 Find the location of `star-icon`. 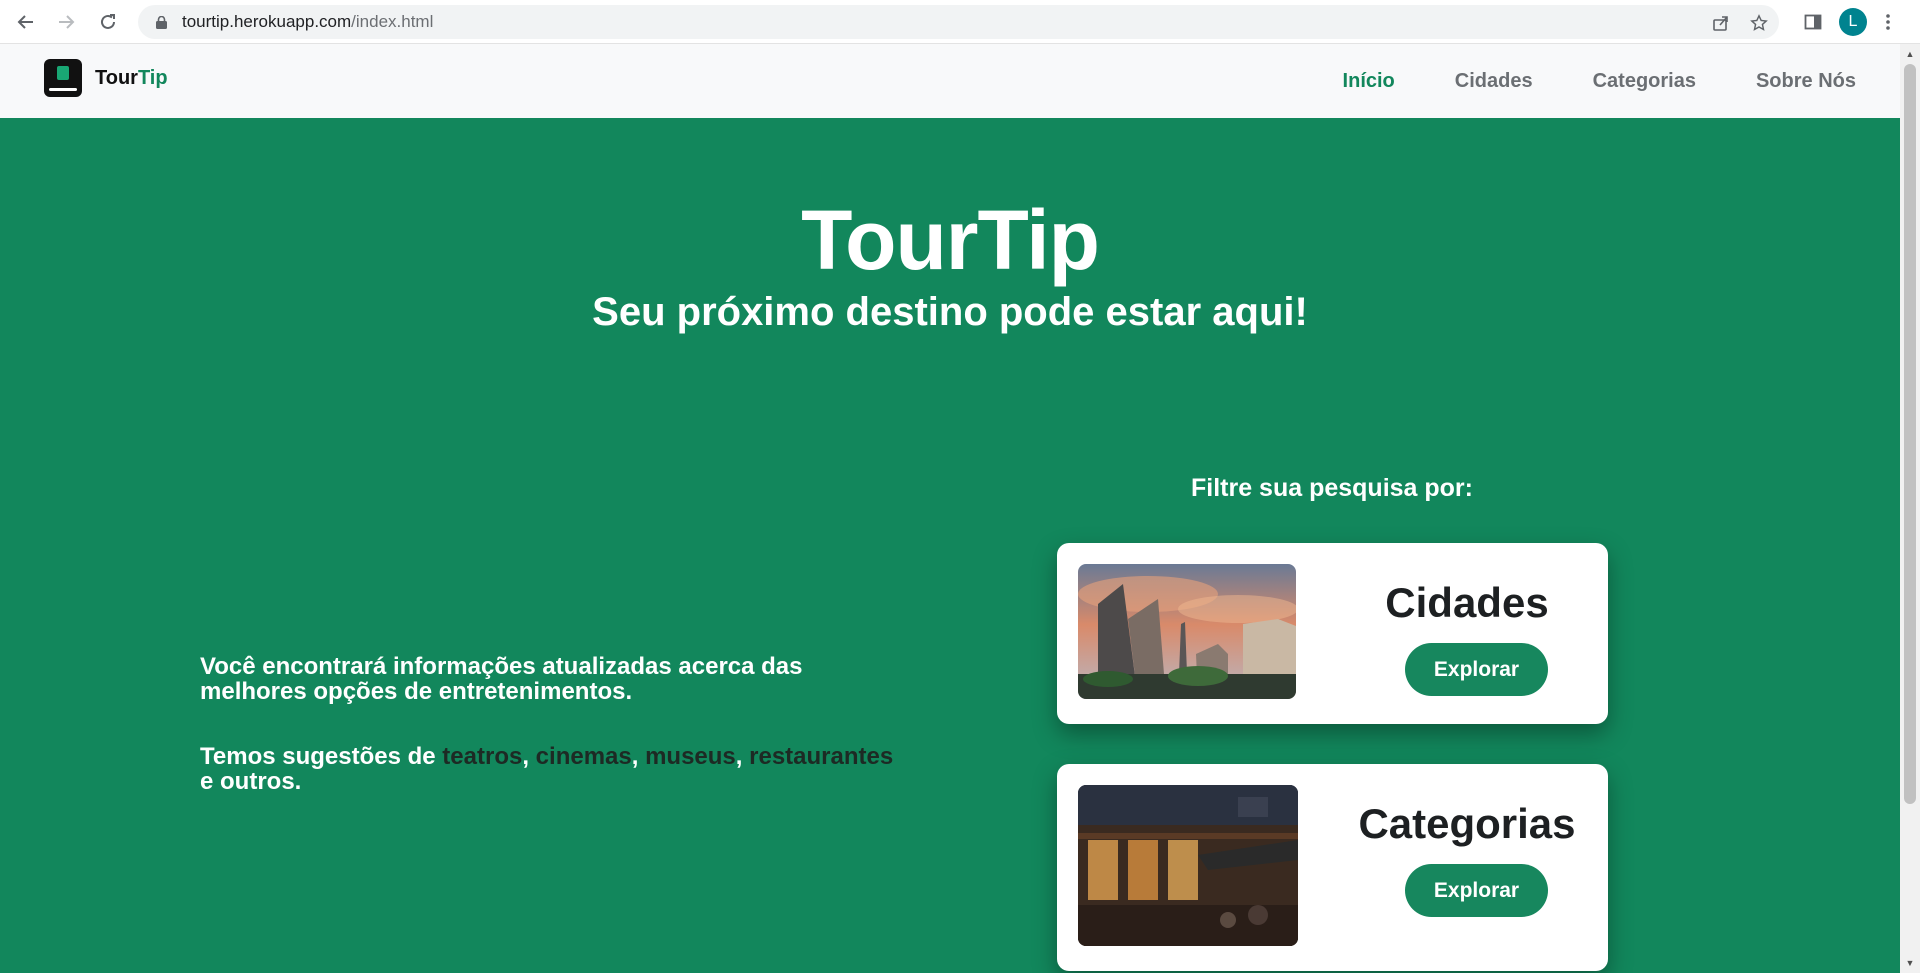

star-icon is located at coordinates (1759, 23).